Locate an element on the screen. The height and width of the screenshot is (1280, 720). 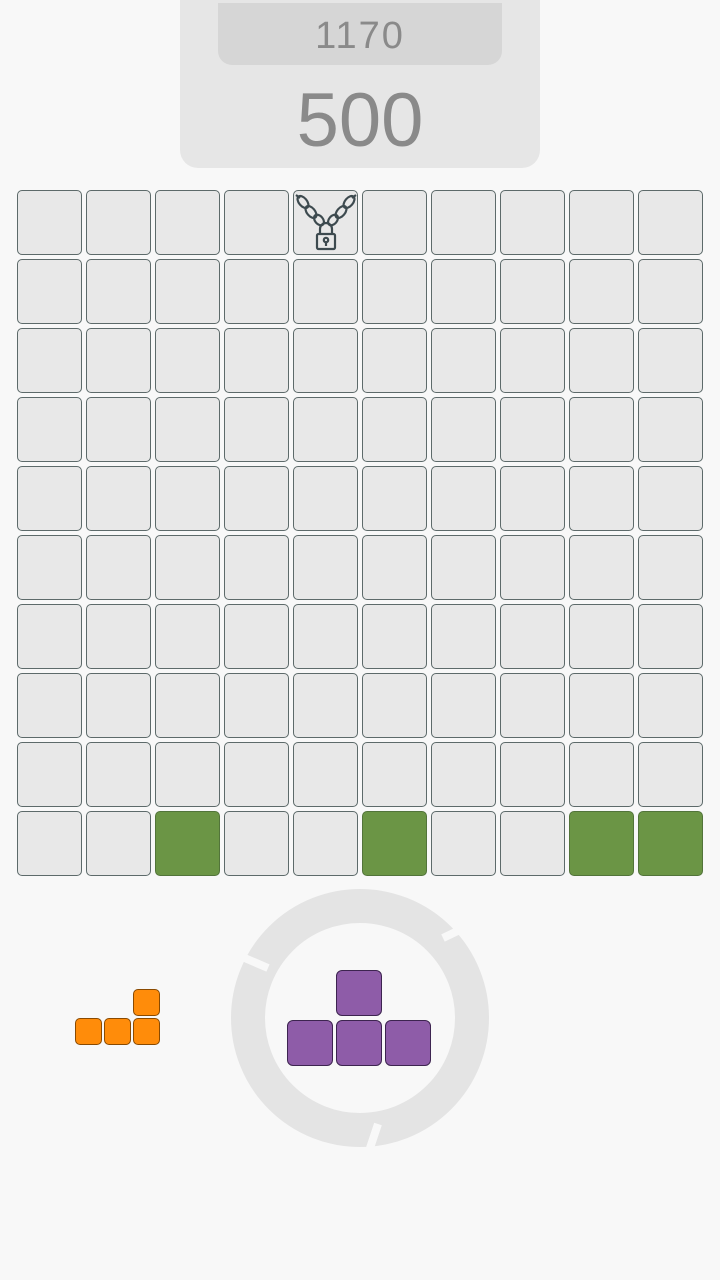
active-piece-t is located at coordinates (360, 1019).